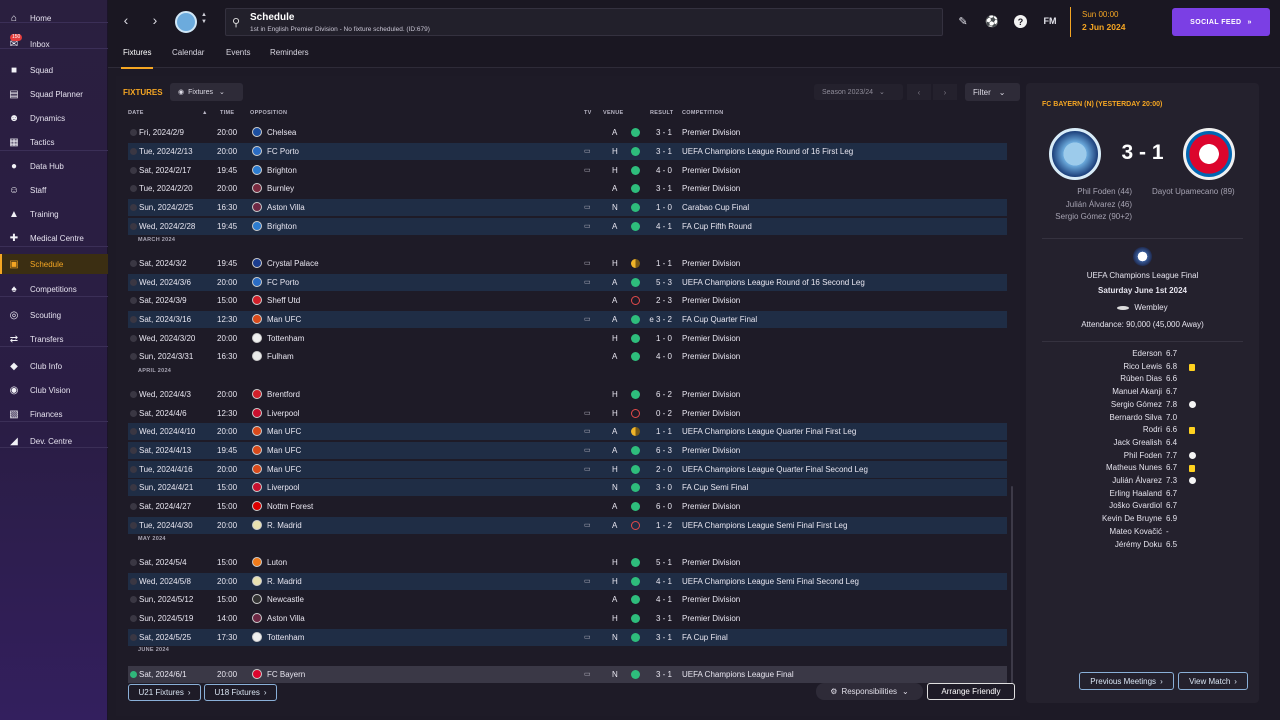  I want to click on fixture-opposition: Brighton, so click(282, 170).